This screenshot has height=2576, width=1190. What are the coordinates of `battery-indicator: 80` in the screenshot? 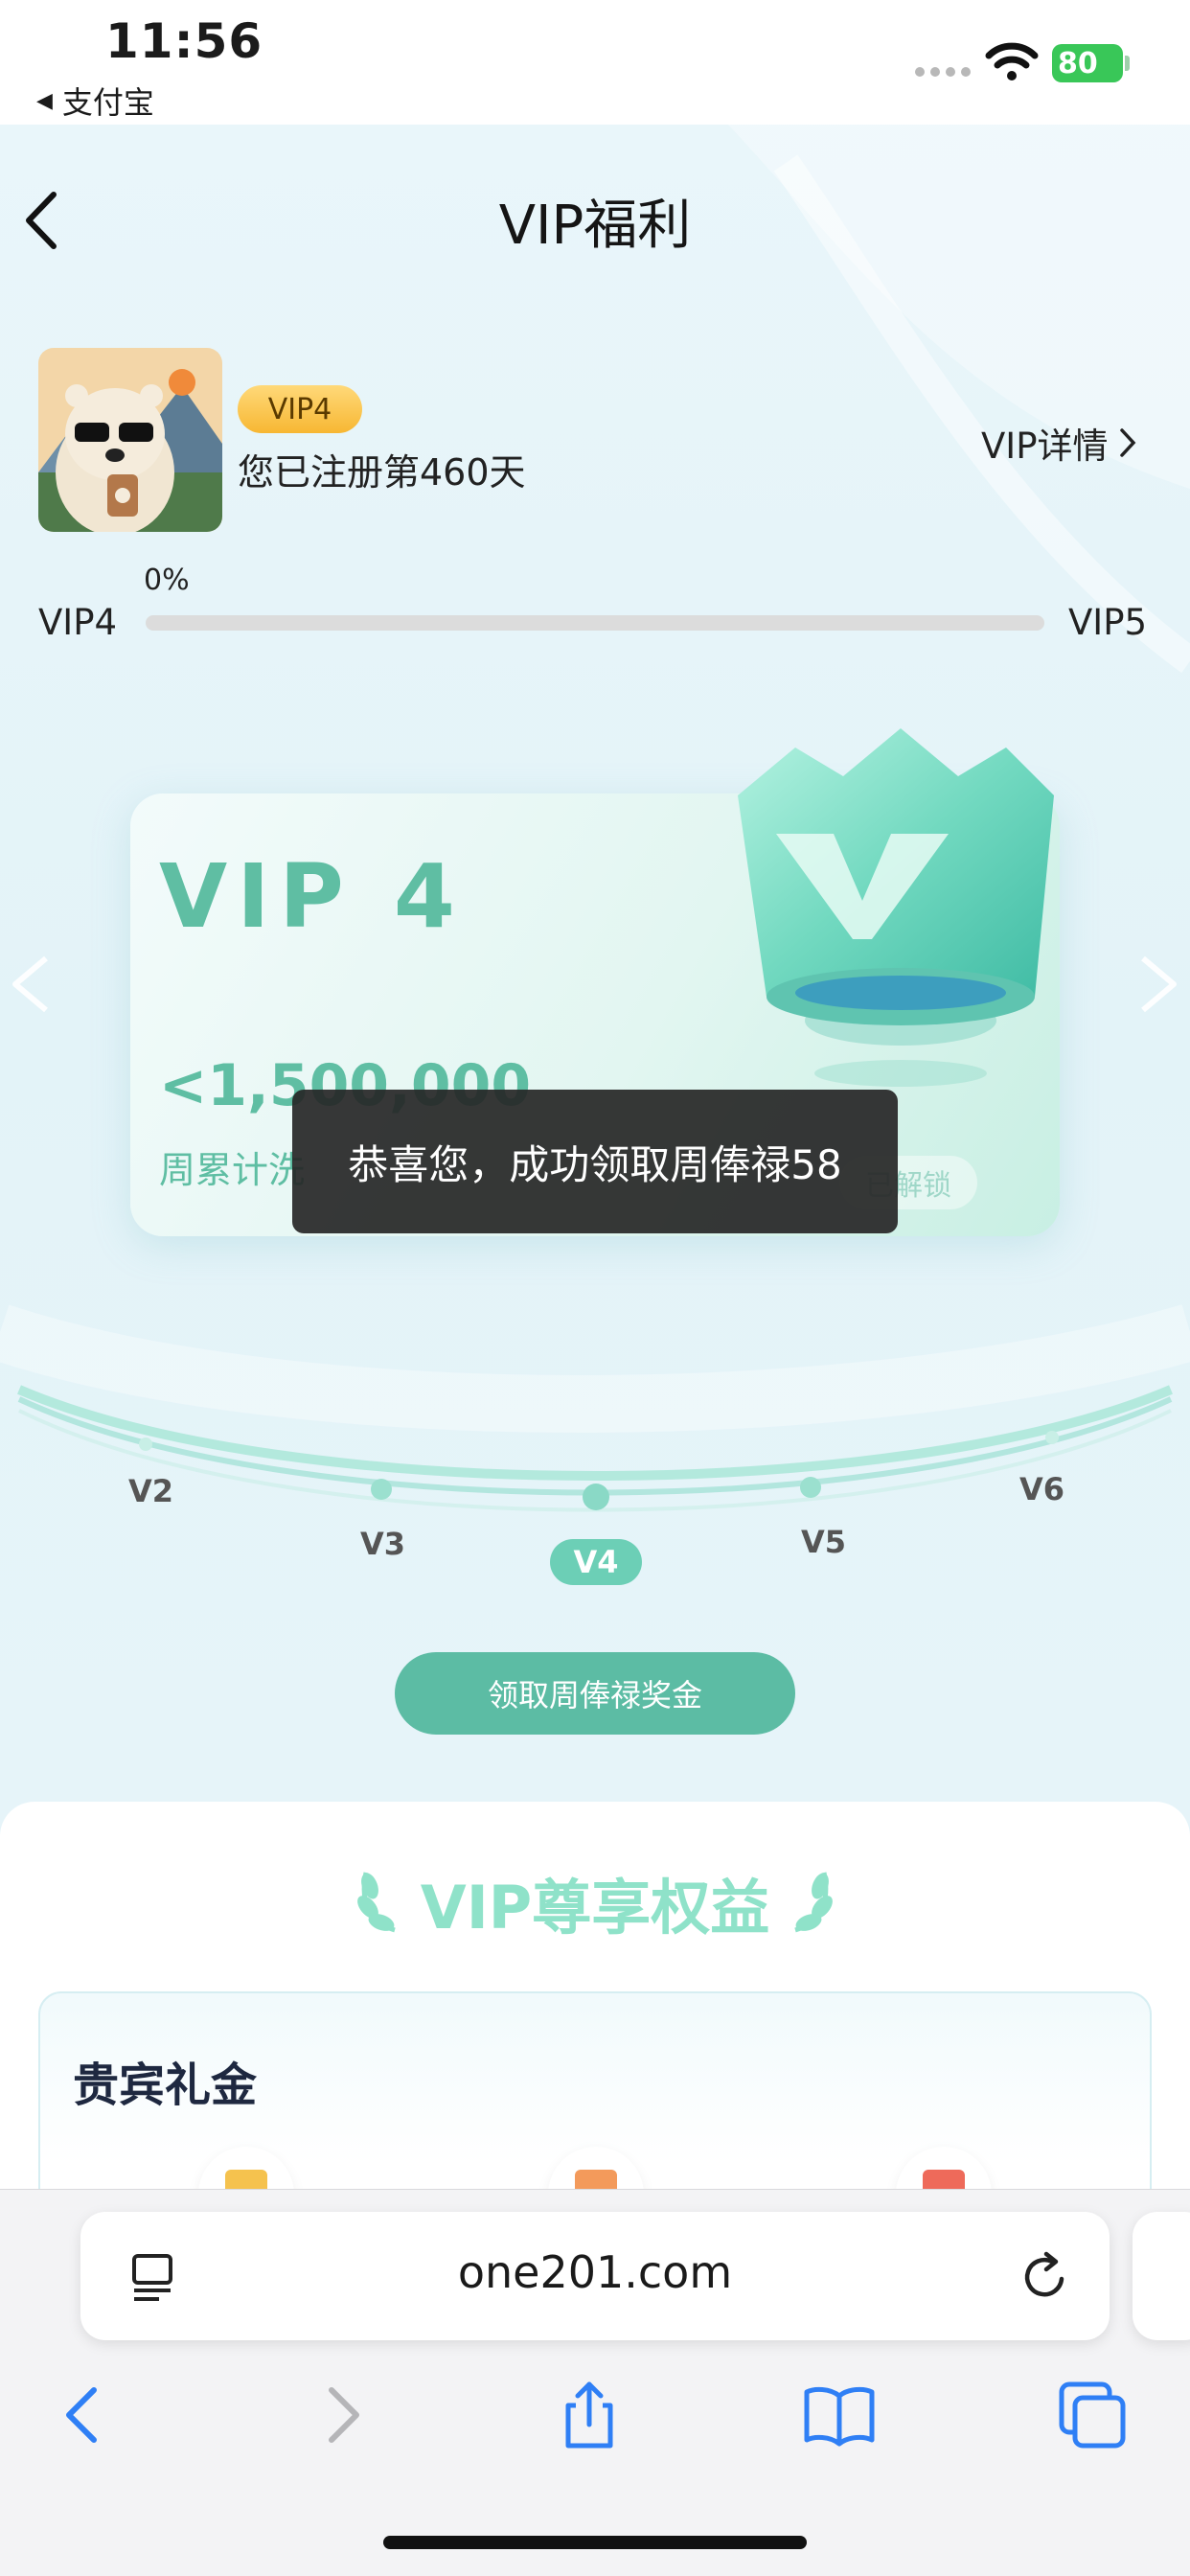 It's located at (1088, 63).